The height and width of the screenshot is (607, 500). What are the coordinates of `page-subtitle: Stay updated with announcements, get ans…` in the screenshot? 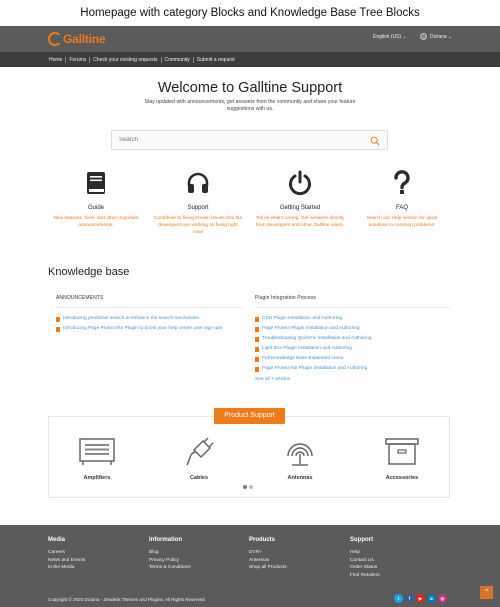 It's located at (250, 105).